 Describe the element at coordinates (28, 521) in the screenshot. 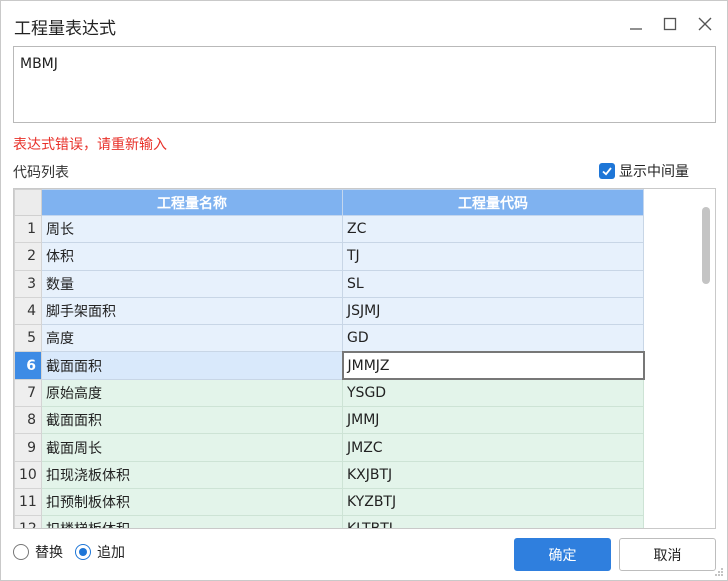

I see `row-number: 12` at that location.